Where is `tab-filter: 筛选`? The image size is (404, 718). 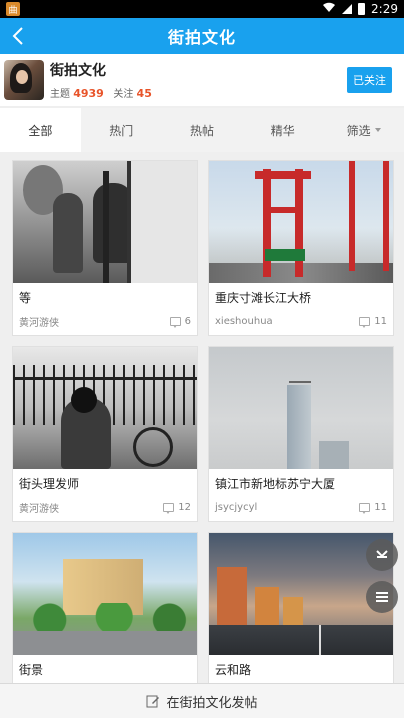
tab-filter: 筛选 is located at coordinates (363, 130).